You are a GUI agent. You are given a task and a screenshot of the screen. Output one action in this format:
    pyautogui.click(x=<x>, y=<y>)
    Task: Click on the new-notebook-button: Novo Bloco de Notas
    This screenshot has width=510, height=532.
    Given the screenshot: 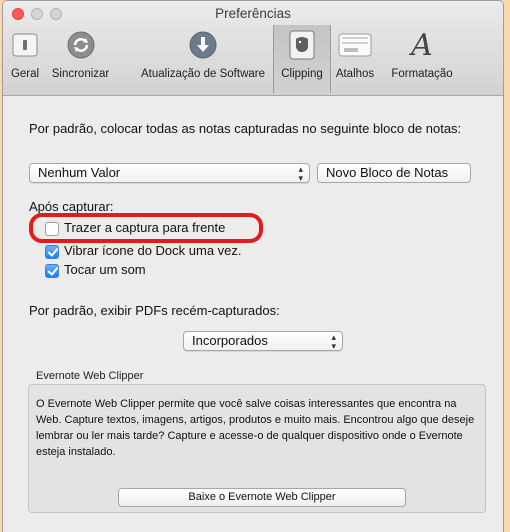 What is the action you would take?
    pyautogui.click(x=394, y=173)
    